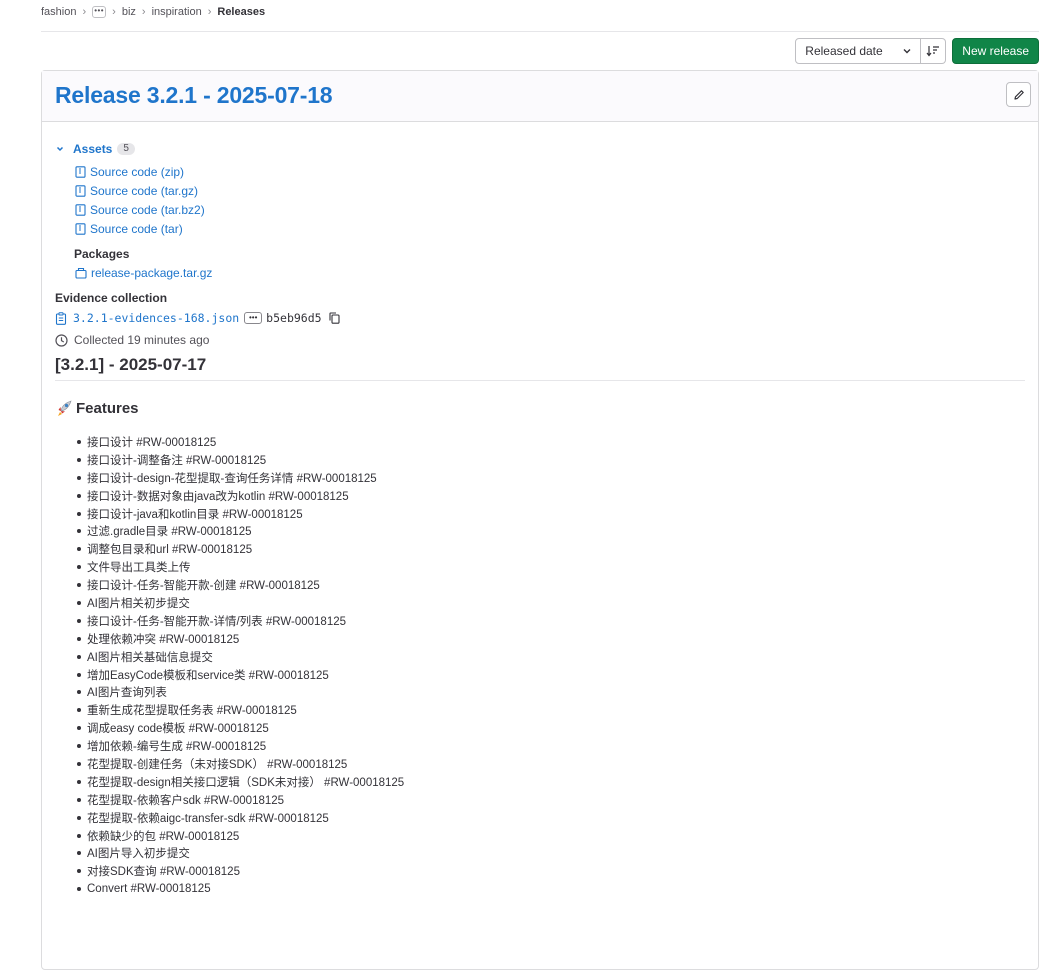  I want to click on evidence-file-link: 3.2.1-evidences-168.json, so click(156, 318).